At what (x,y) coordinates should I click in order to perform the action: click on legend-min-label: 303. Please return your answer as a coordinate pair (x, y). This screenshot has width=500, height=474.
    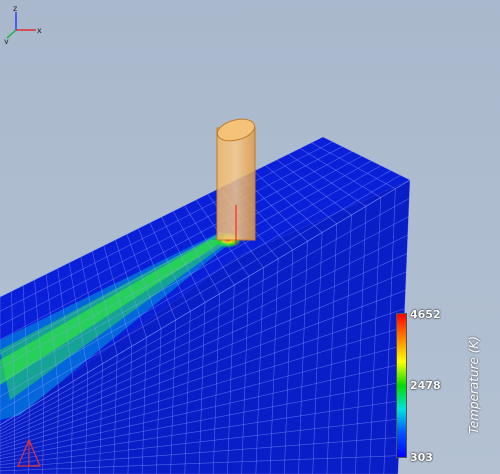
    Looking at the image, I should click on (421, 457).